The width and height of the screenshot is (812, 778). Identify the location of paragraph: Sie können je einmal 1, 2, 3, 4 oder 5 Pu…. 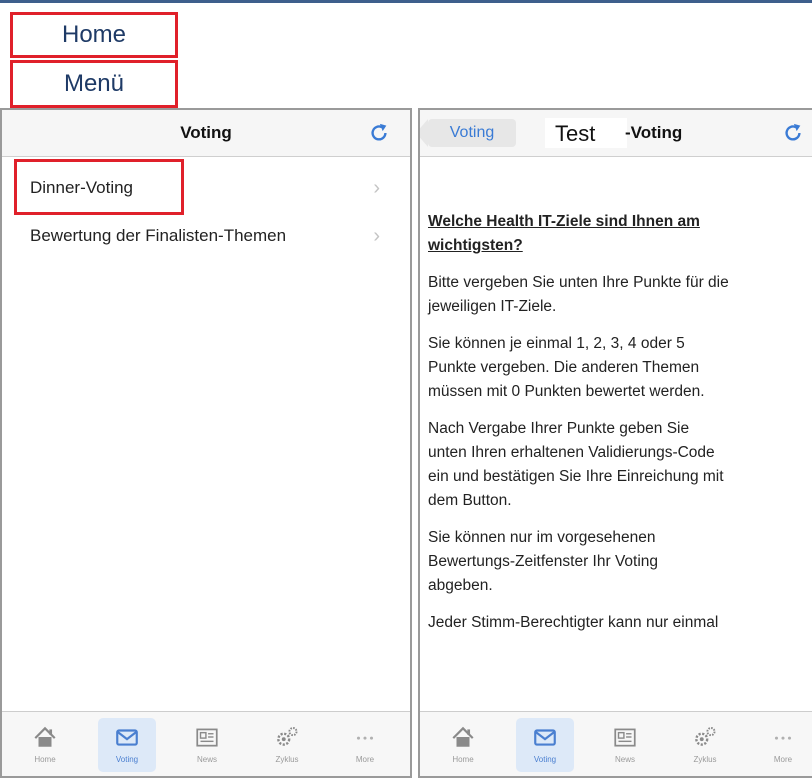
(620, 368).